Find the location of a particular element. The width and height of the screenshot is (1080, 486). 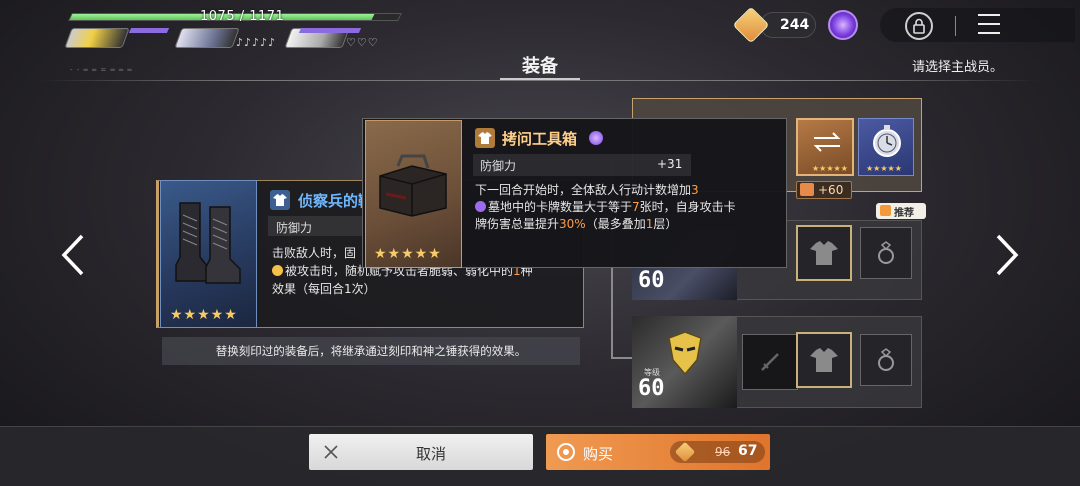

prev-arrow-button is located at coordinates (74, 255).